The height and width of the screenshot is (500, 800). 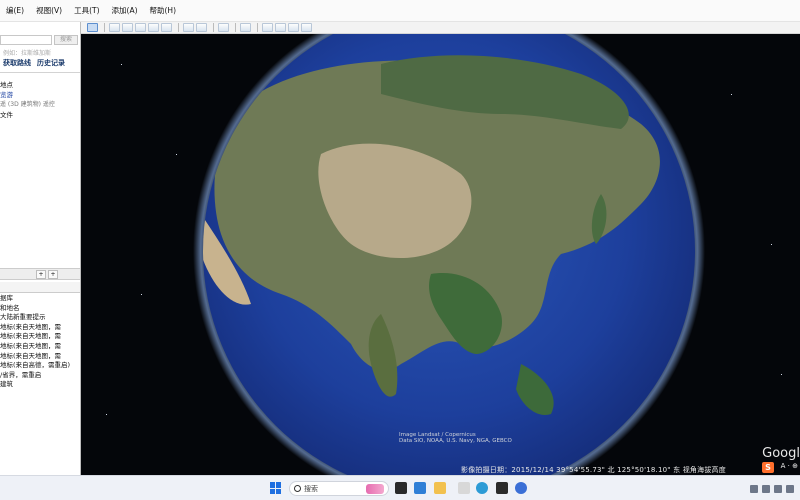 What do you see at coordinates (40, 105) in the screenshot?
I see `places-item: 遥 (3D 建筑物) 遥控` at bounding box center [40, 105].